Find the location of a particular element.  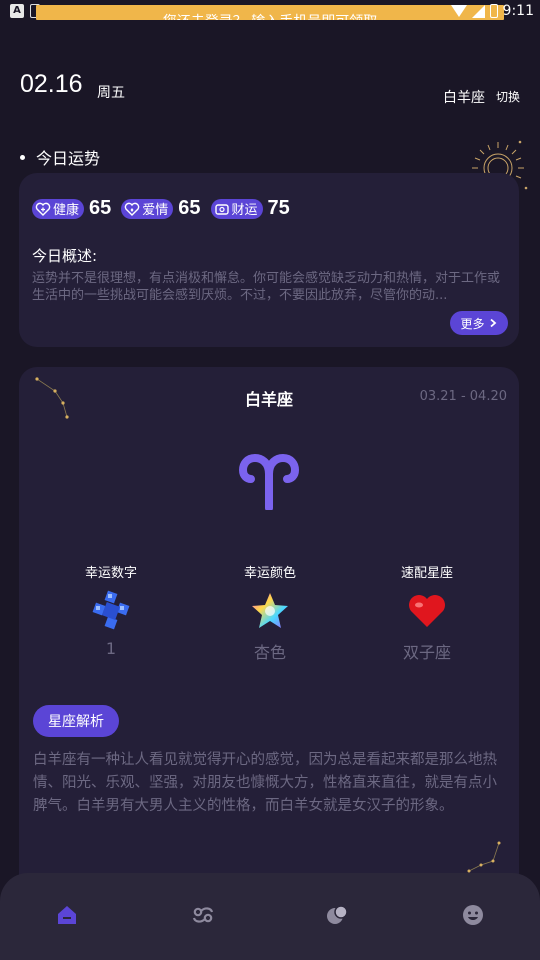

today-fortune-heading: 今日运势 is located at coordinates (60, 157).